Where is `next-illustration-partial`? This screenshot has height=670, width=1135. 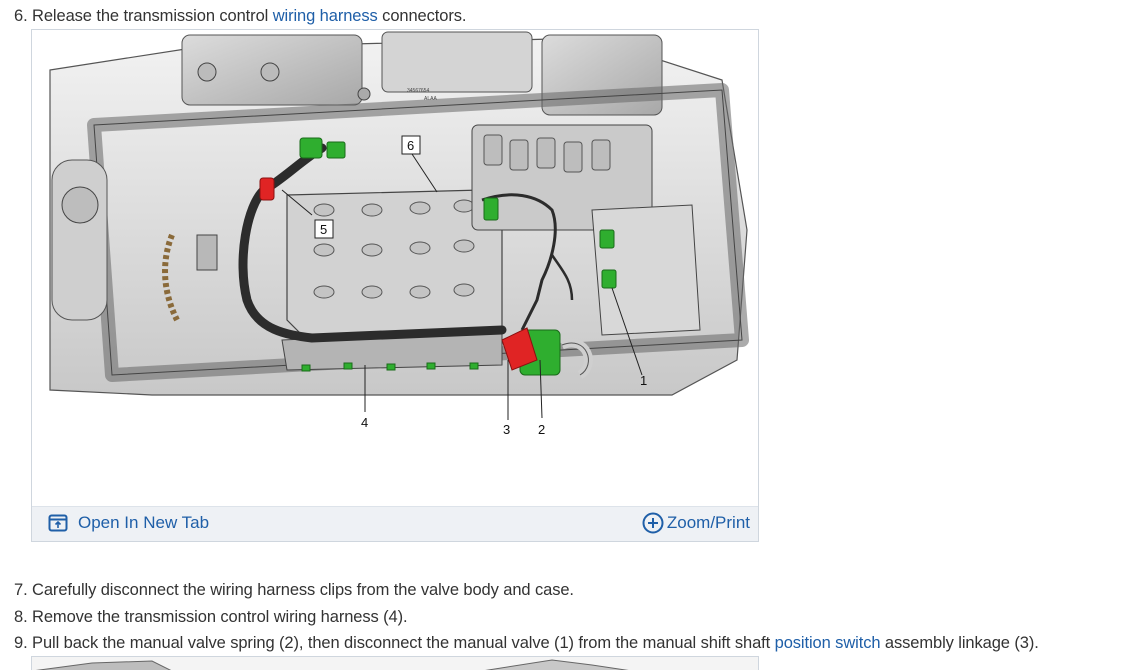 next-illustration-partial is located at coordinates (332, 664).